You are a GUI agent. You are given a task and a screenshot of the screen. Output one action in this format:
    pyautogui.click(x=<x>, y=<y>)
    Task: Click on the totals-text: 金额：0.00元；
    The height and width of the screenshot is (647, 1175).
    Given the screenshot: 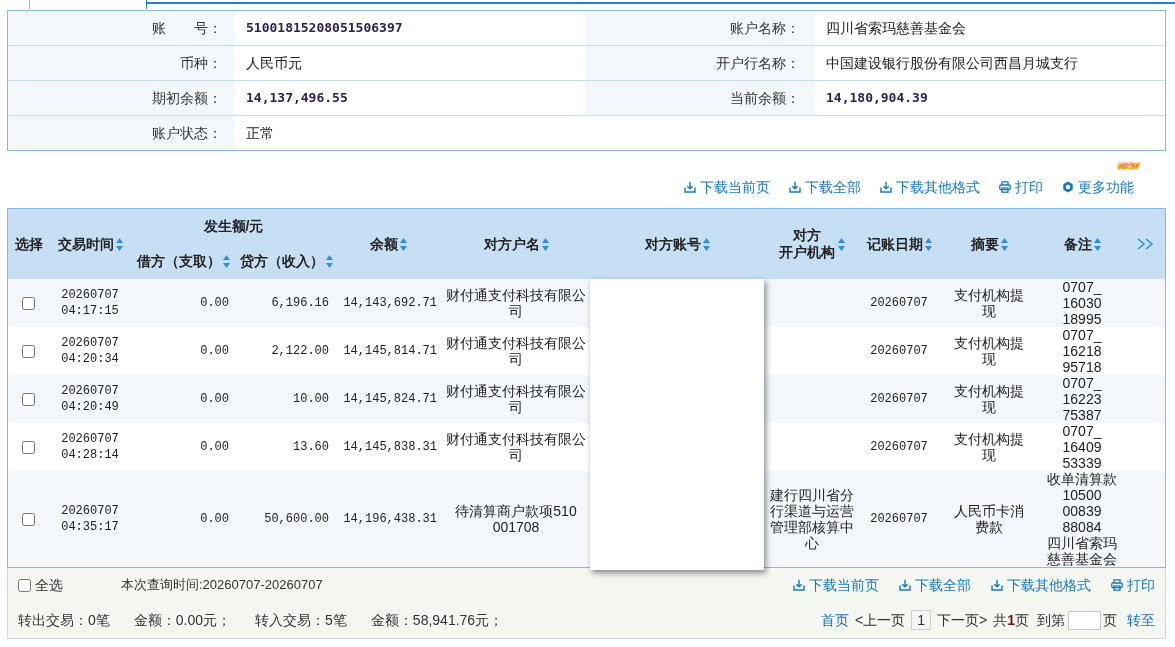 What is the action you would take?
    pyautogui.click(x=182, y=620)
    